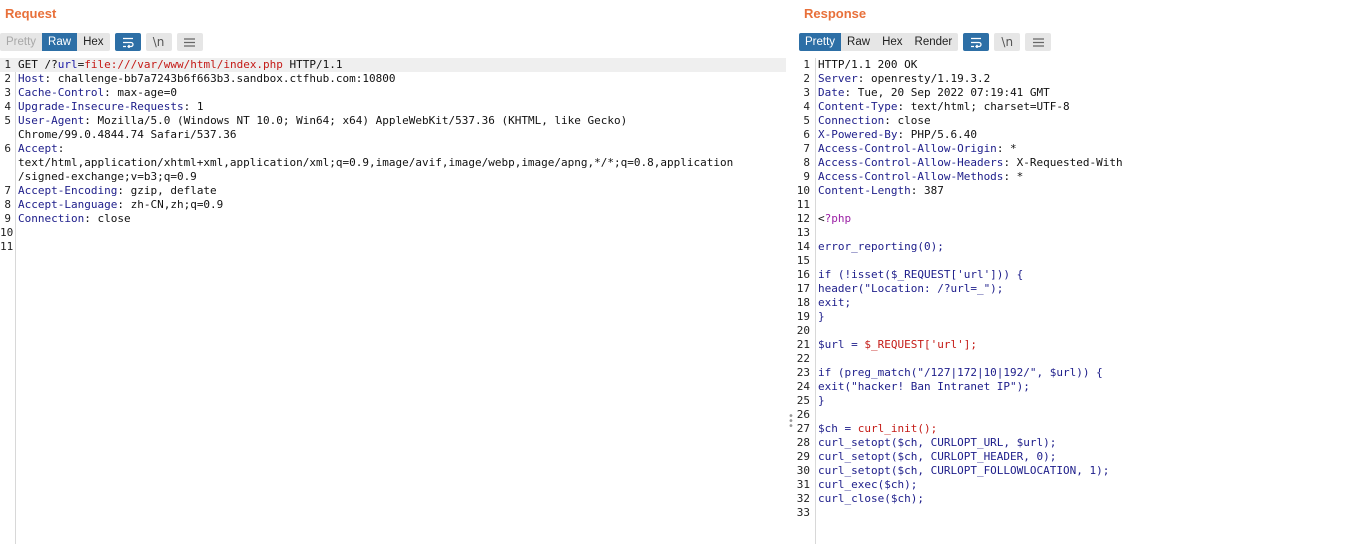 The width and height of the screenshot is (1361, 544). What do you see at coordinates (803, 302) in the screenshot?
I see `line-number: 18` at bounding box center [803, 302].